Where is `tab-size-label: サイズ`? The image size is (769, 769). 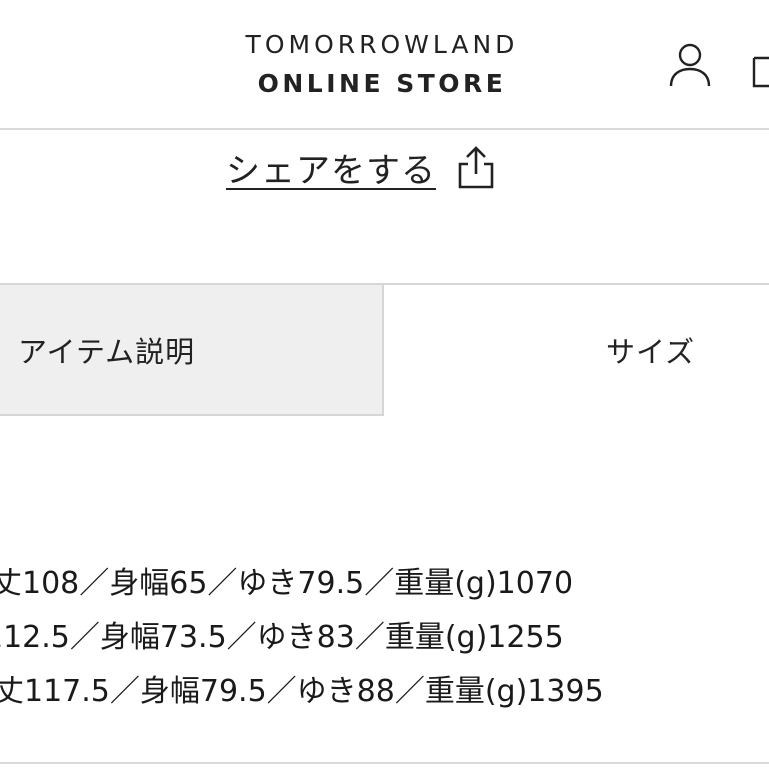 tab-size-label: サイズ is located at coordinates (651, 351).